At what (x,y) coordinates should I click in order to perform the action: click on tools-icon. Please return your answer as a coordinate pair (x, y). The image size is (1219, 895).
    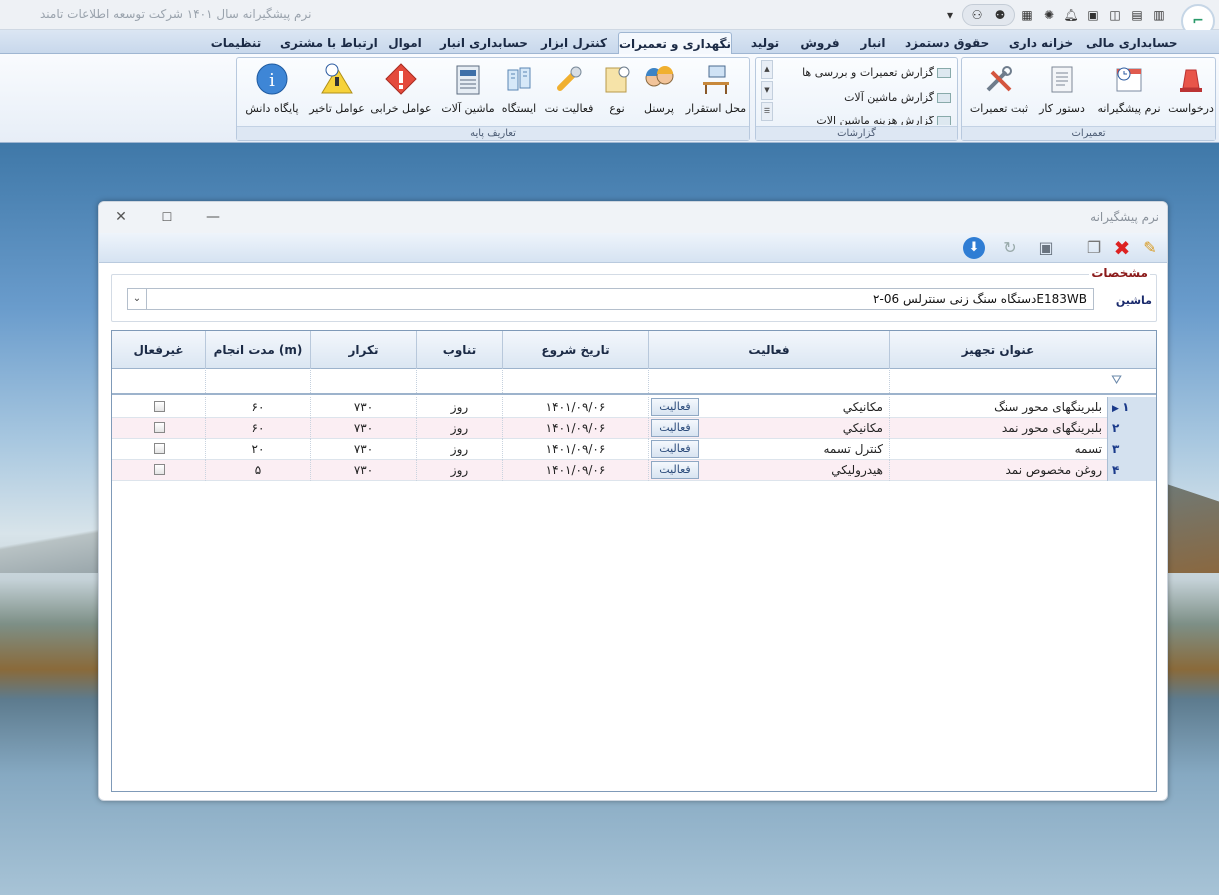
    Looking at the image, I should click on (999, 79).